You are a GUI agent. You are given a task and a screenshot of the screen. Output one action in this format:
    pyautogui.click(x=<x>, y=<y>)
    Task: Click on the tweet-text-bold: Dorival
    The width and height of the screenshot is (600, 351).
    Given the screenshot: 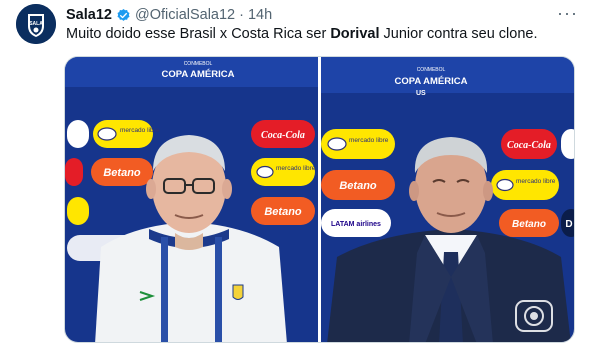 What is the action you would take?
    pyautogui.click(x=355, y=34)
    